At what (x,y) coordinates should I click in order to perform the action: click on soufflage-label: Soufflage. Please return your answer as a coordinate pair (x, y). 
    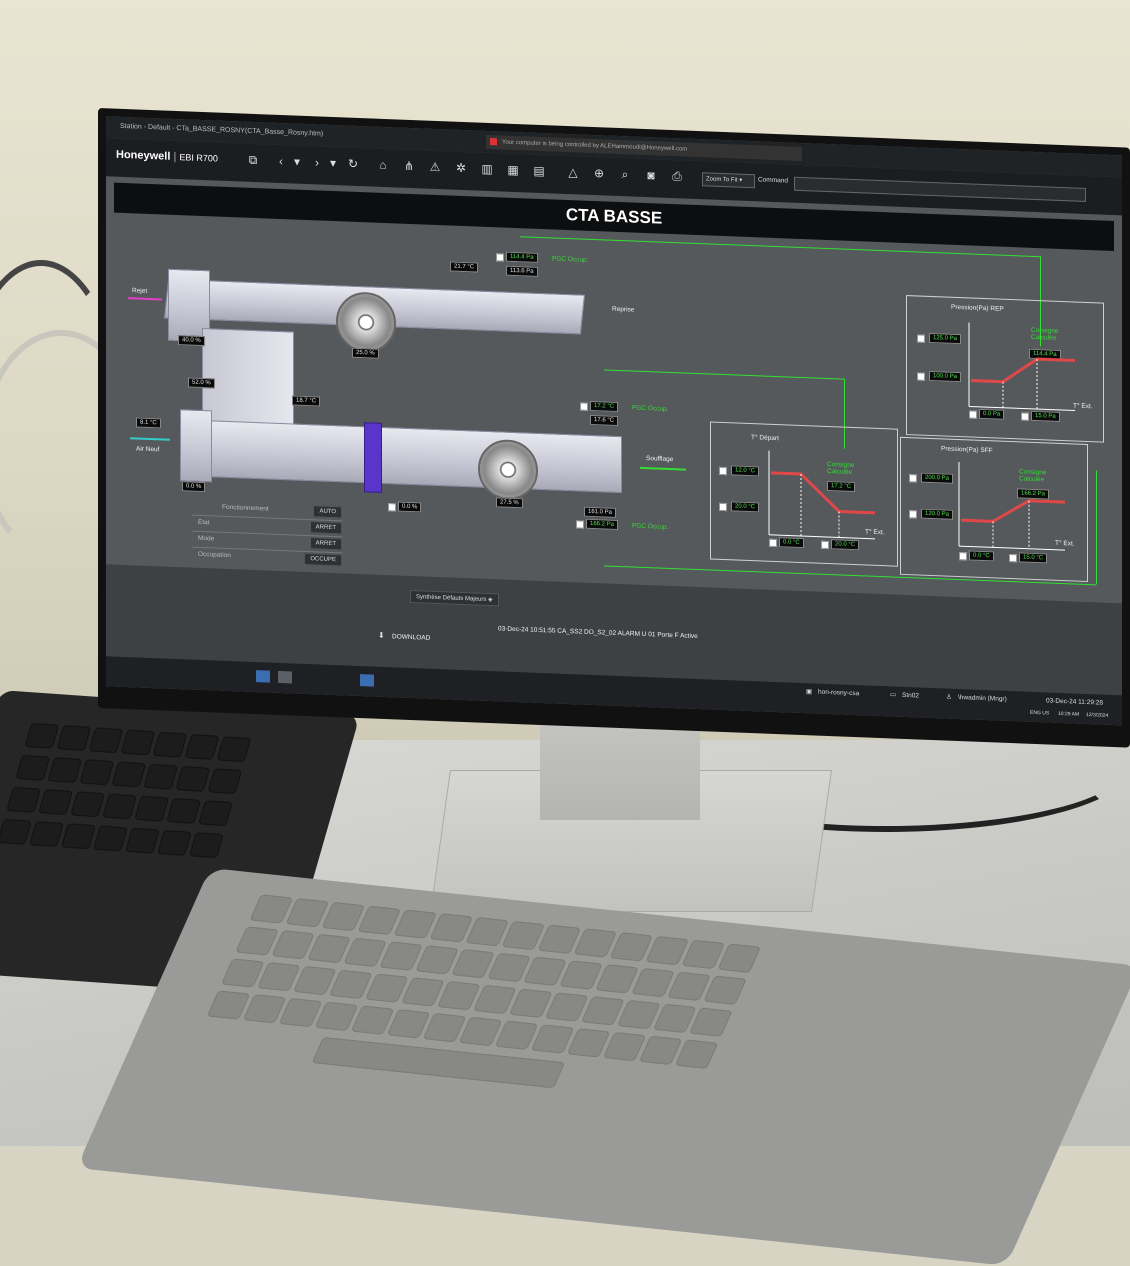
    Looking at the image, I should click on (660, 459).